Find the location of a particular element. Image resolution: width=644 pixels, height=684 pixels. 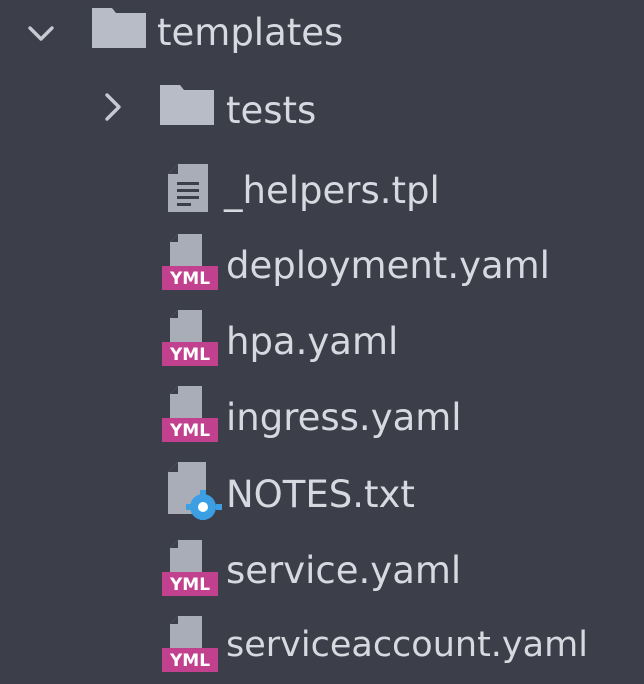

text-file-gear-icon is located at coordinates (194, 491).